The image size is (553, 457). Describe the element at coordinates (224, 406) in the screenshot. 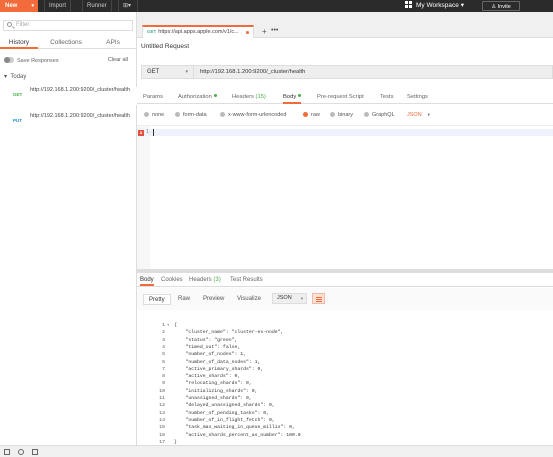

I see `code-text: "delayed_unassigned_shards": 0,` at that location.